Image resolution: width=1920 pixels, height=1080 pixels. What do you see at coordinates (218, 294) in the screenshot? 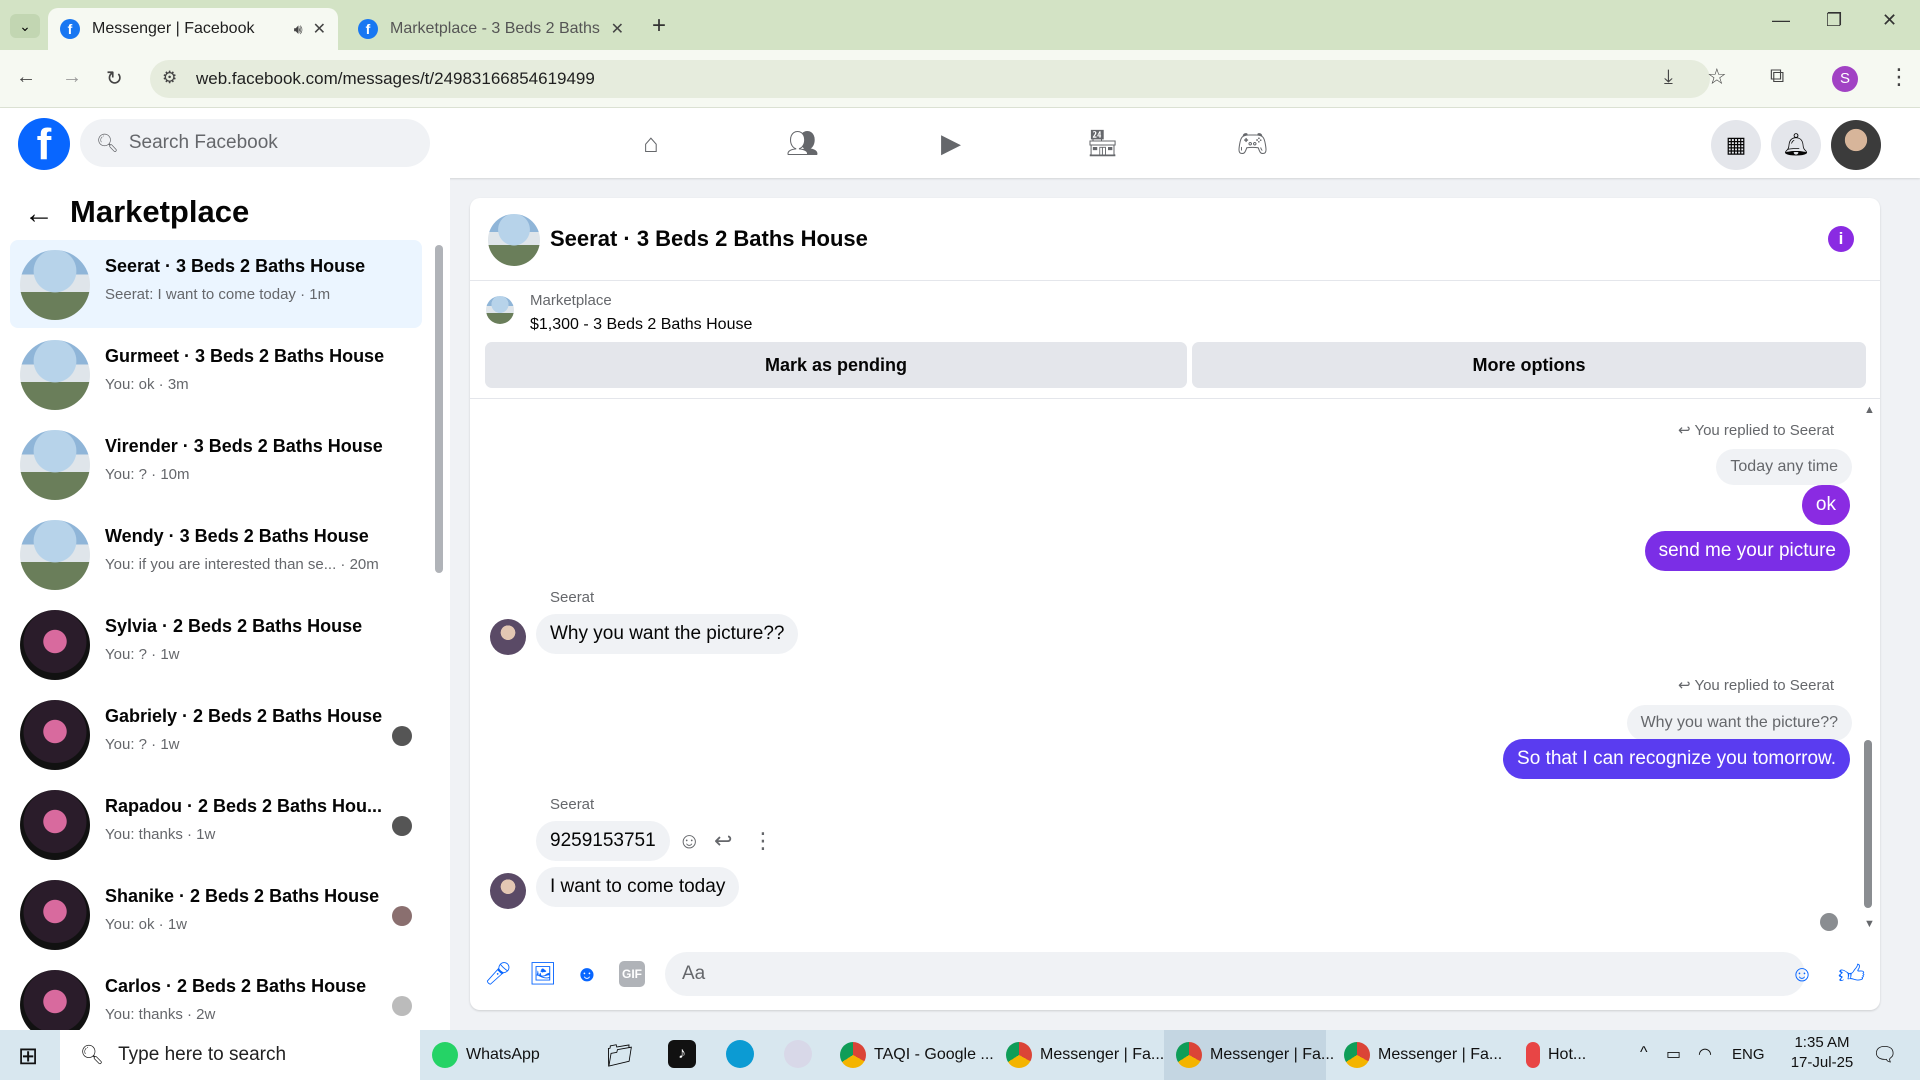
I see `conversation-preview: Seerat: I want to come today · 1m` at bounding box center [218, 294].